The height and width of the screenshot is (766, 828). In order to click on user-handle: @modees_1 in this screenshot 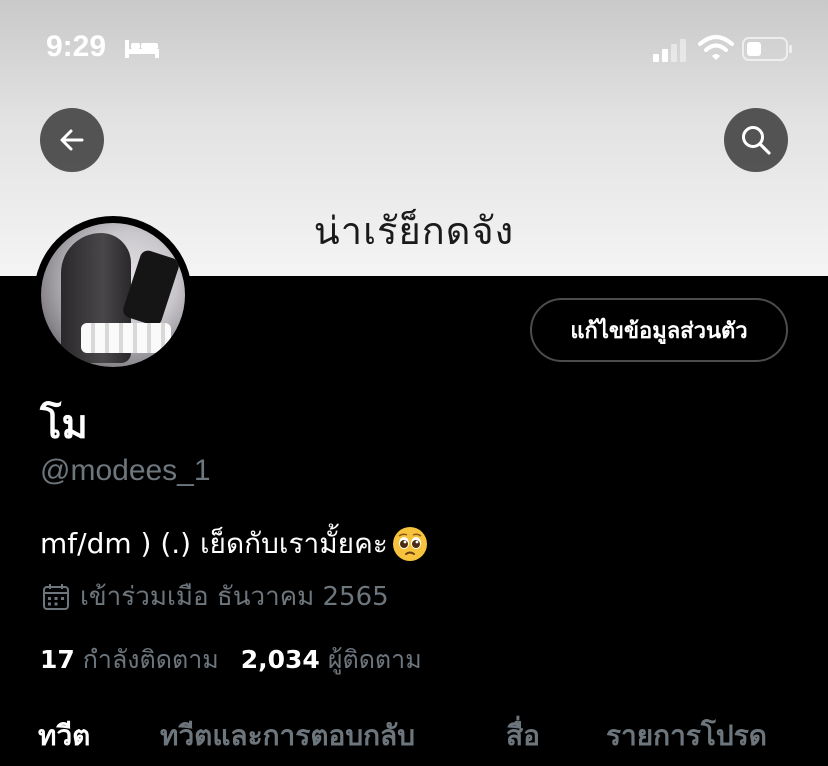, I will do `click(125, 470)`.